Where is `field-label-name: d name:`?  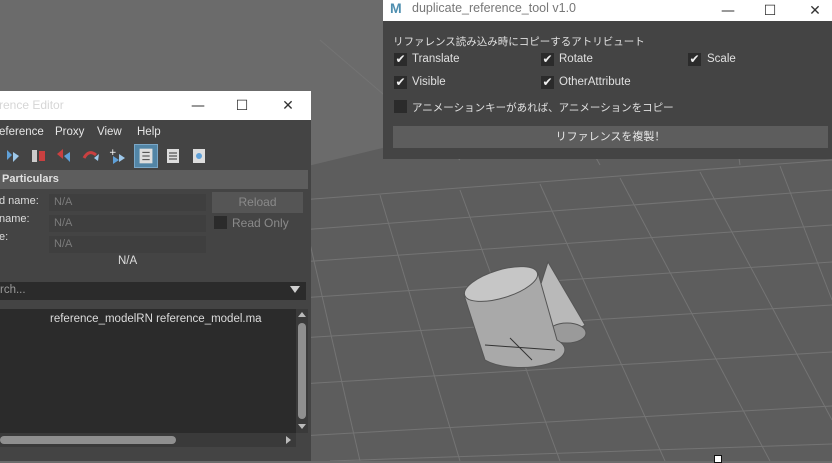
field-label-name: d name: is located at coordinates (19, 201).